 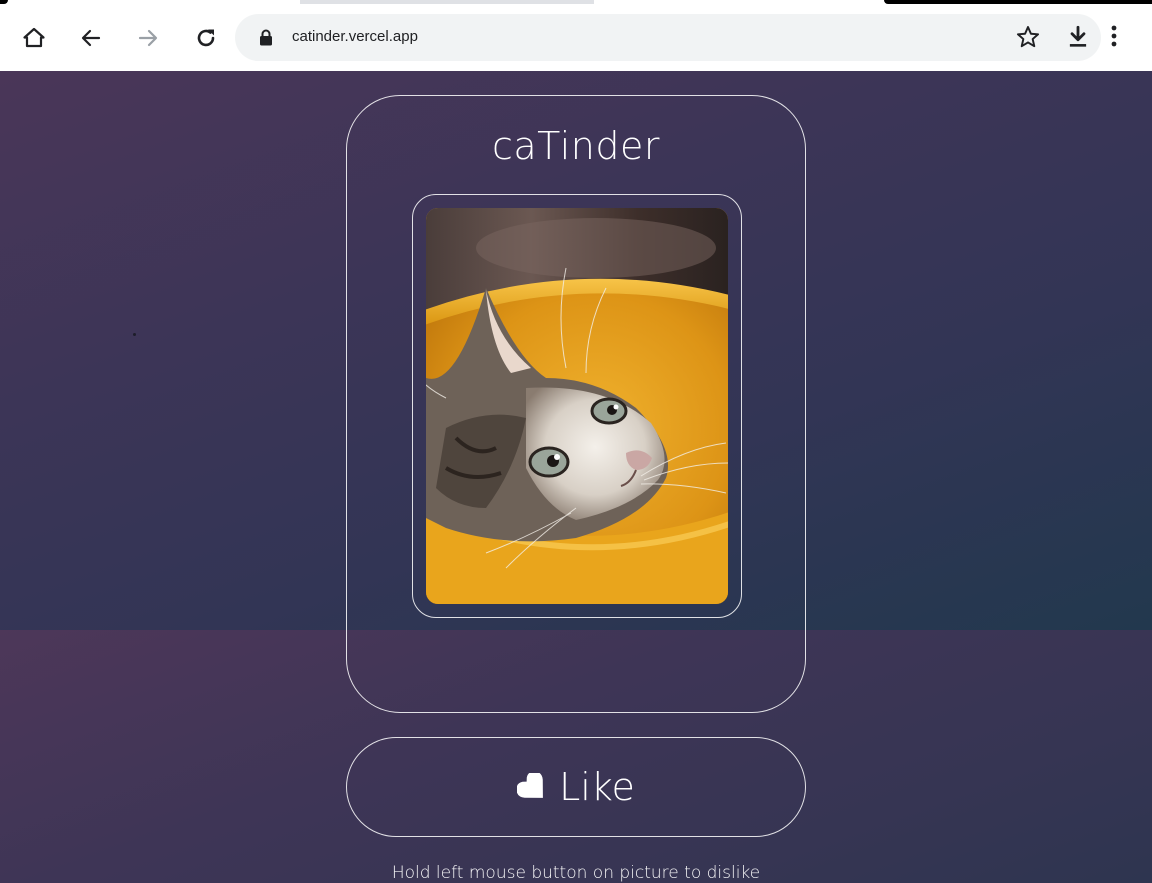 I want to click on home-icon, so click(x=34, y=37).